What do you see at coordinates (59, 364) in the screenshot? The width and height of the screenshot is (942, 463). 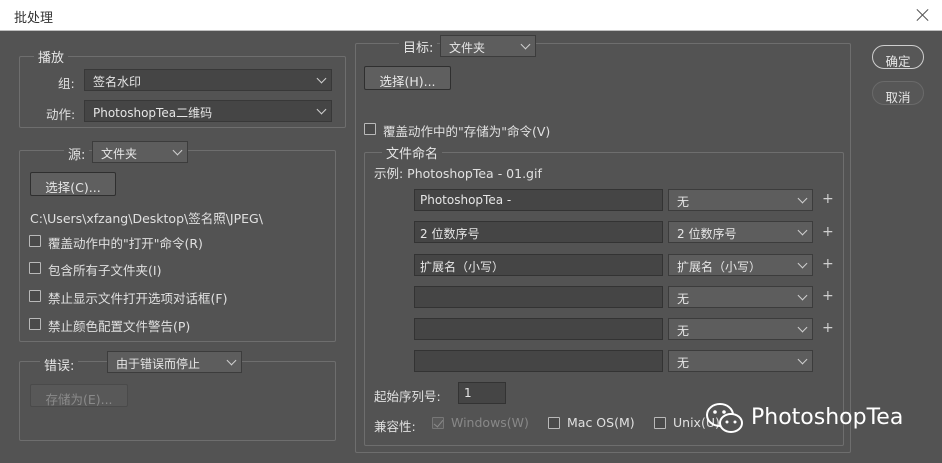 I see `errors-label: 错误:` at bounding box center [59, 364].